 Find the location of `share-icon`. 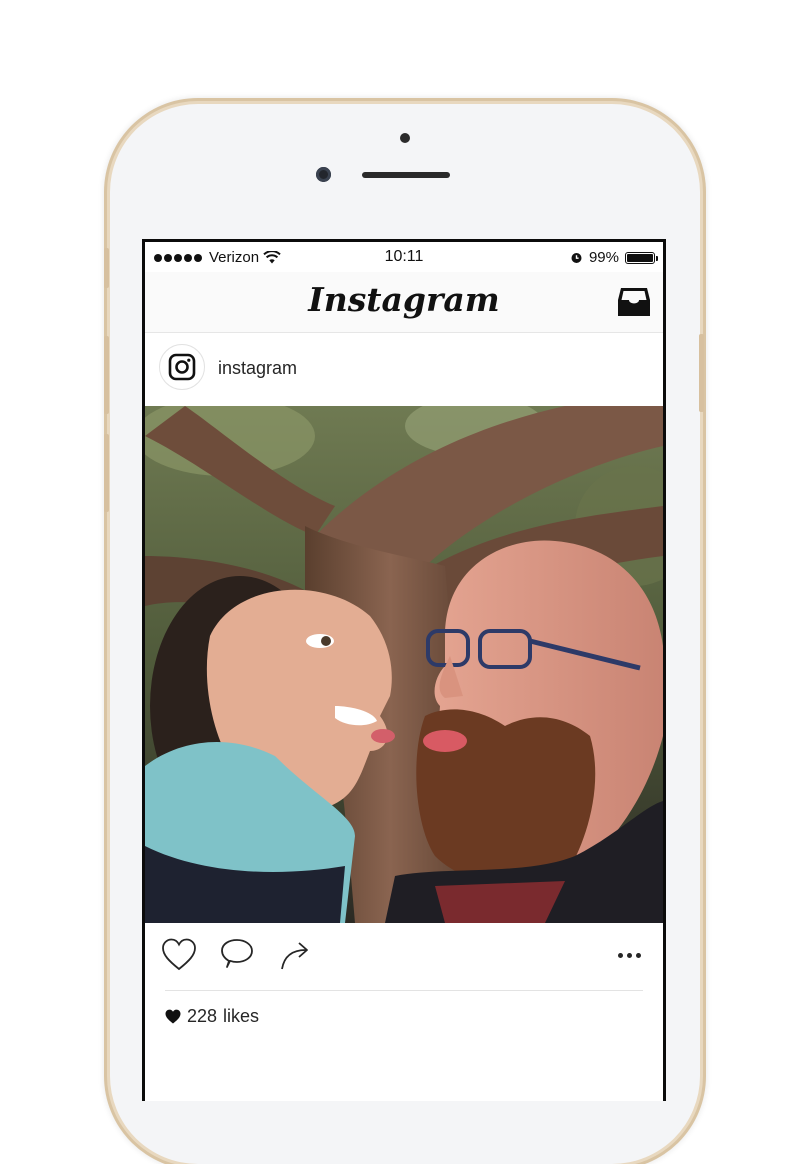

share-icon is located at coordinates (296, 955).